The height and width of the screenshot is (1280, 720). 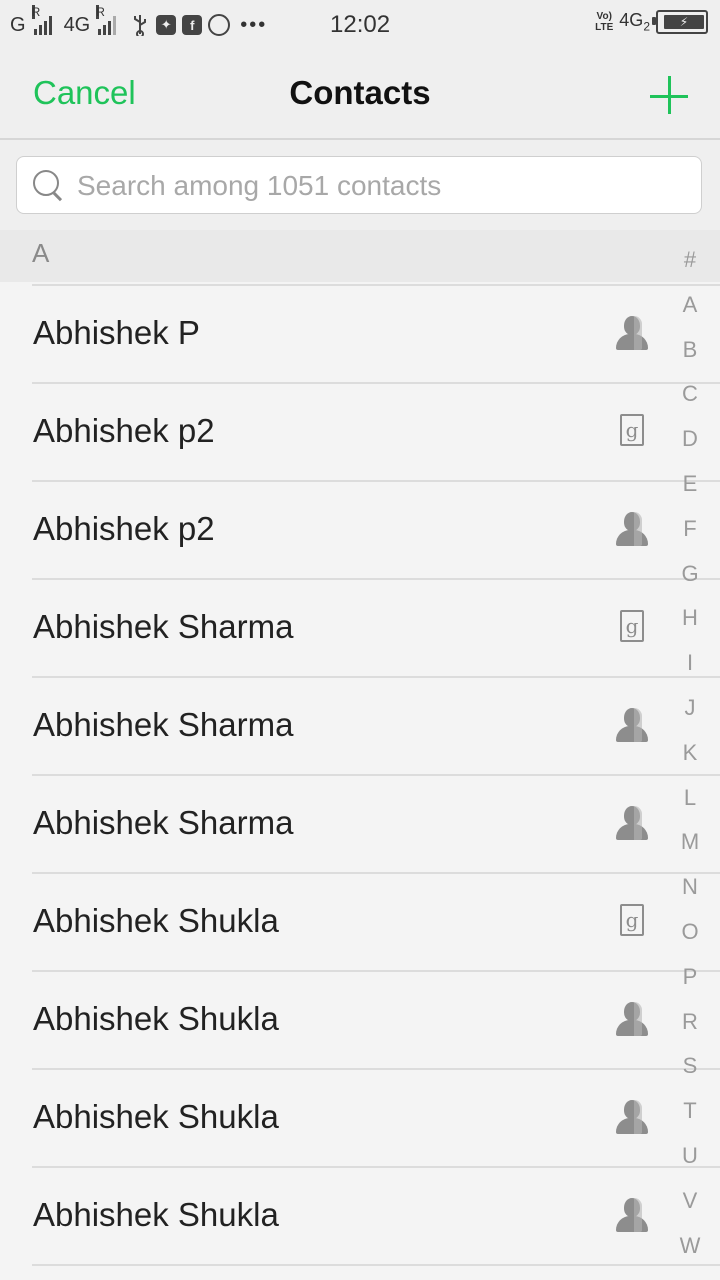 What do you see at coordinates (604, 16) in the screenshot?
I see `volte-label: Vo)` at bounding box center [604, 16].